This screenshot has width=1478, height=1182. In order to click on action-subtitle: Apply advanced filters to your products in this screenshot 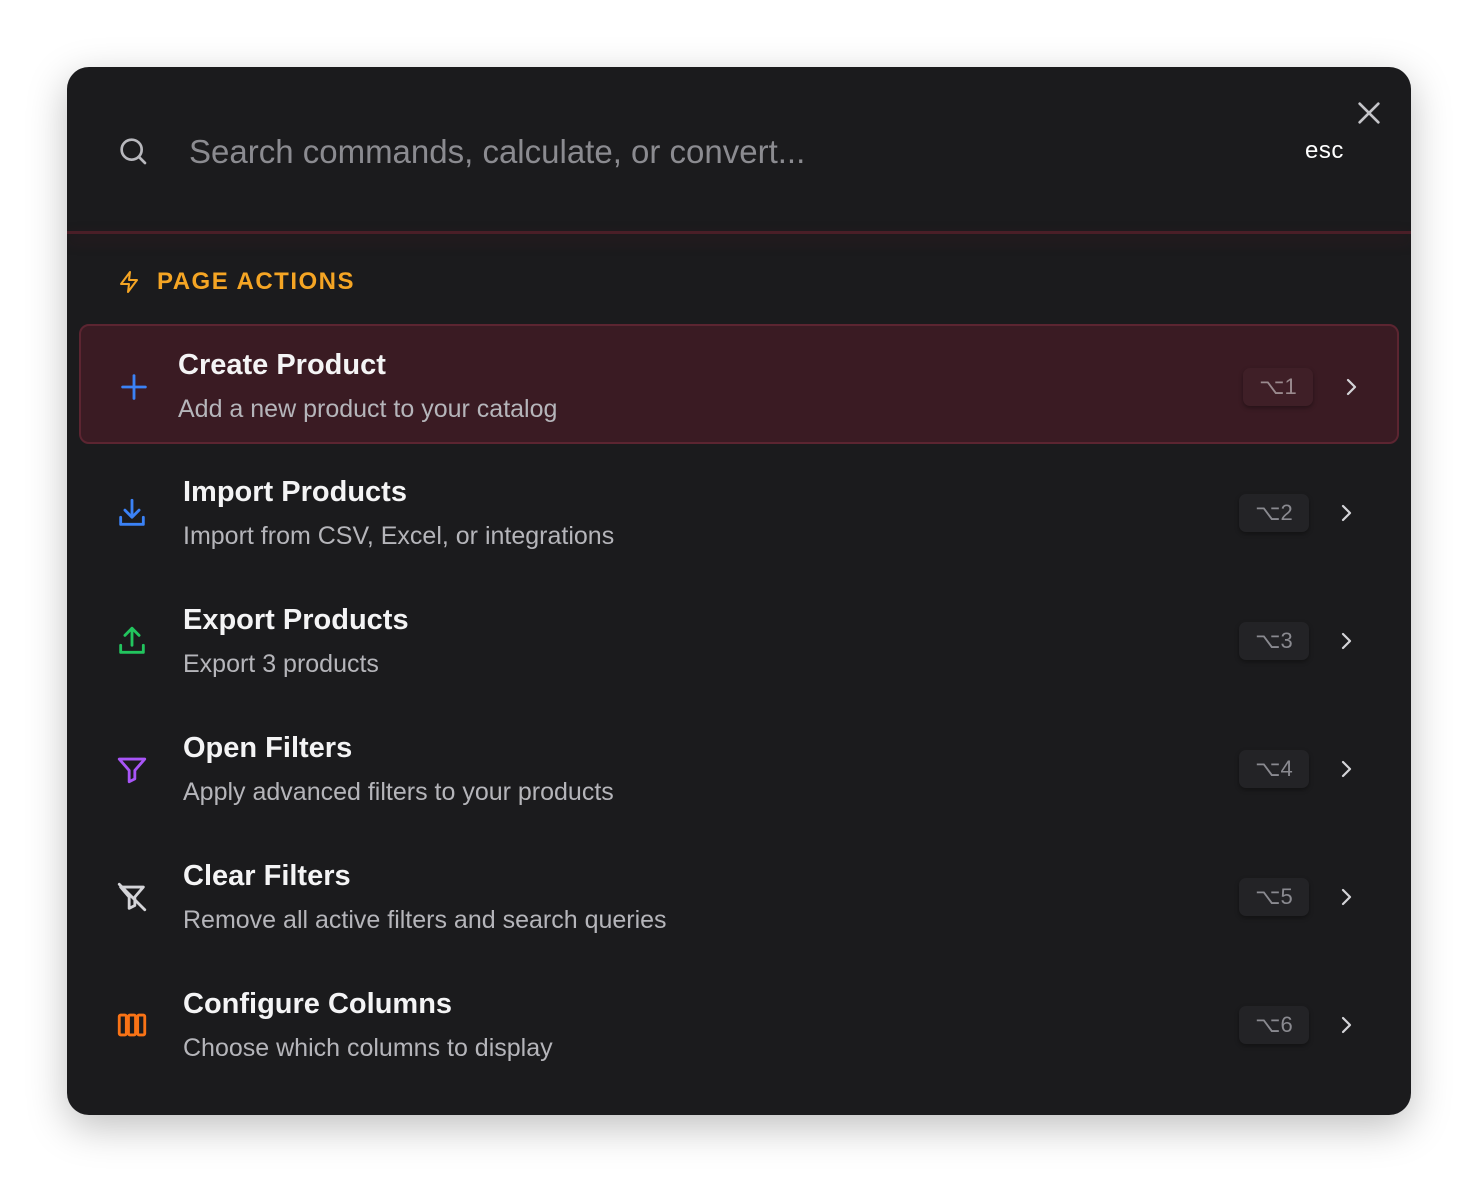, I will do `click(398, 792)`.